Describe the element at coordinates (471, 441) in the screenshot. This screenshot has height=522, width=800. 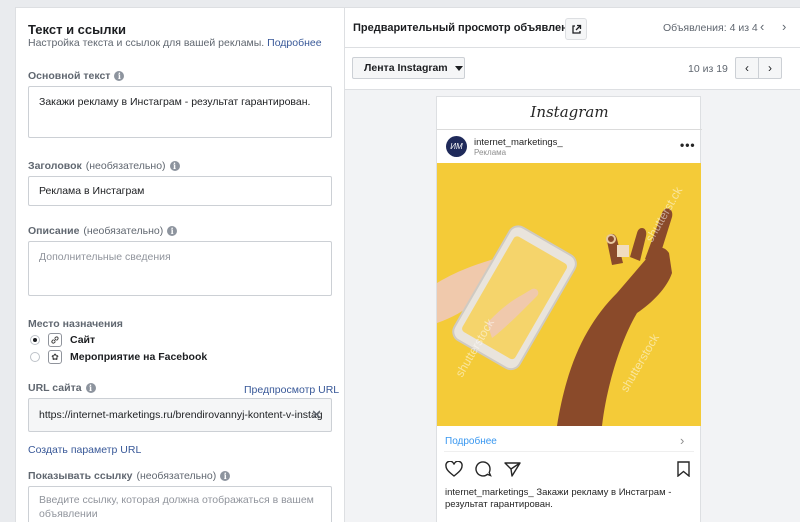
I see `learn-more-cta: Подробнее` at that location.